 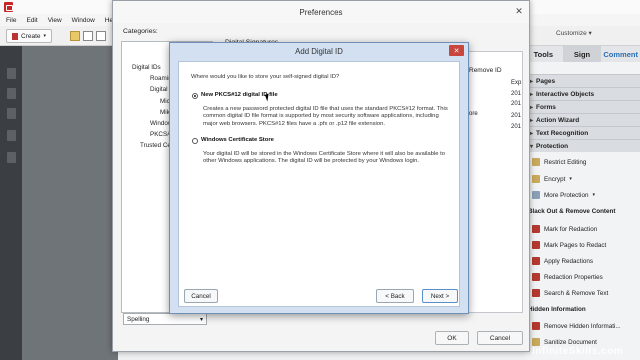 What do you see at coordinates (140, 31) in the screenshot?
I see `categories-label: Categories:` at bounding box center [140, 31].